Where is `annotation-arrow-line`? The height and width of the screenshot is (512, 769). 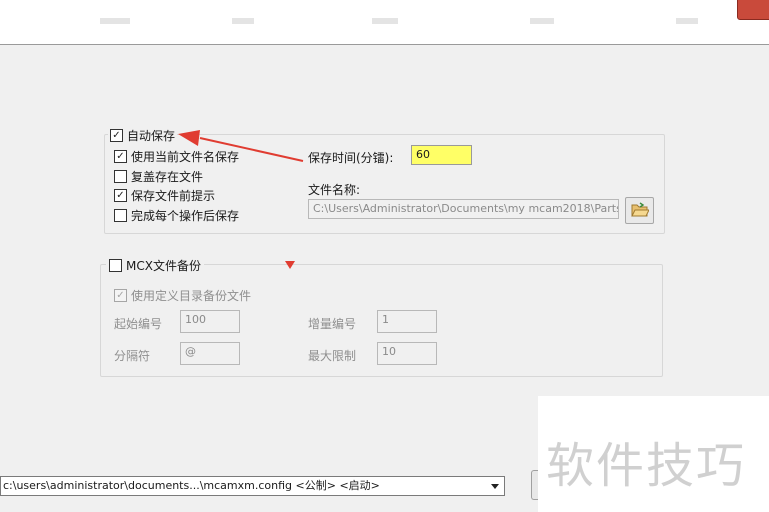
annotation-arrow-line is located at coordinates (251, 149).